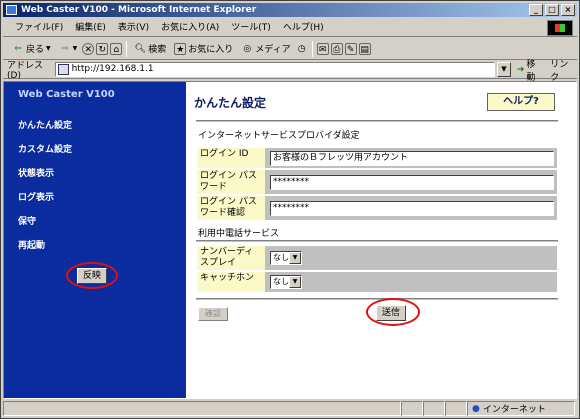 Image resolution: width=580 pixels, height=419 pixels. Describe the element at coordinates (133, 28) in the screenshot. I see `menu-view: 表示(V)` at that location.